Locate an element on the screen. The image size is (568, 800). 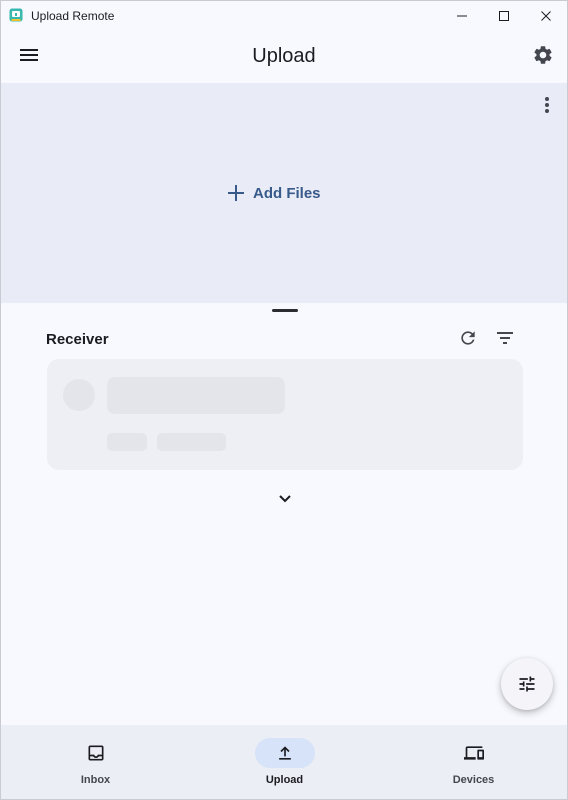
more-vert-icon is located at coordinates (547, 105).